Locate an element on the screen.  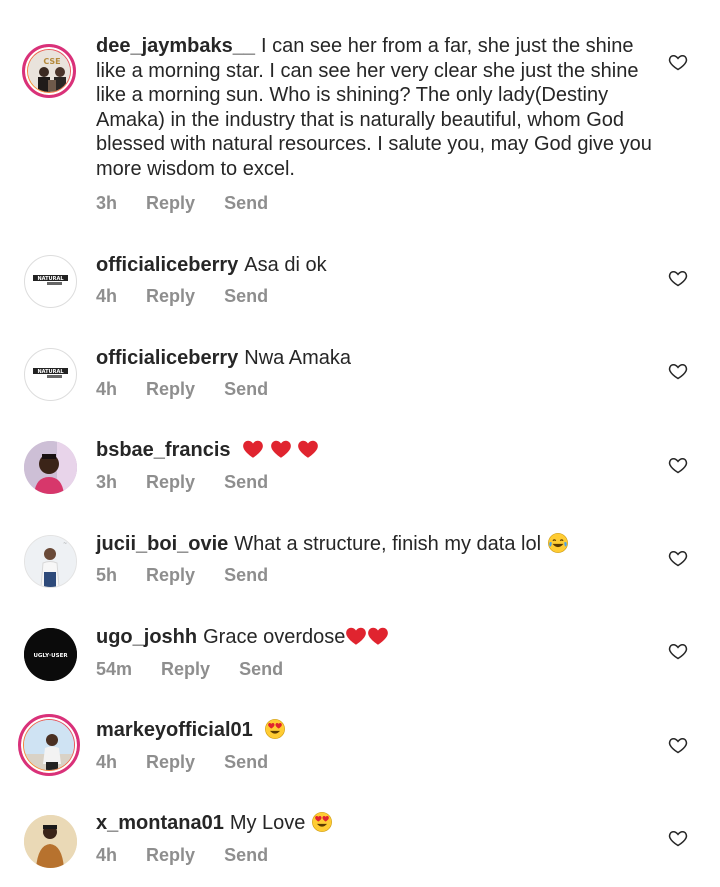
comment-username: jucii_boi_ovie is located at coordinates (162, 544).